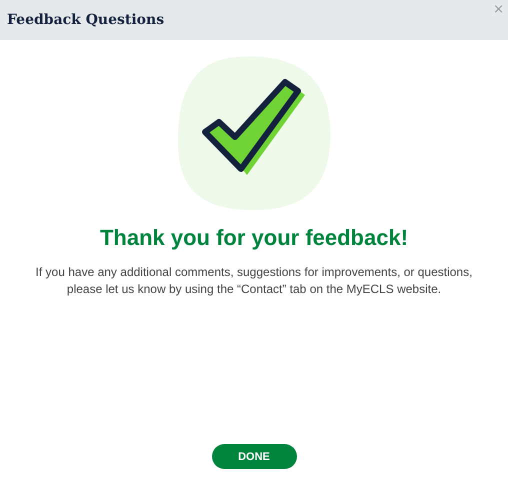  I want to click on done-button: DONE, so click(254, 456).